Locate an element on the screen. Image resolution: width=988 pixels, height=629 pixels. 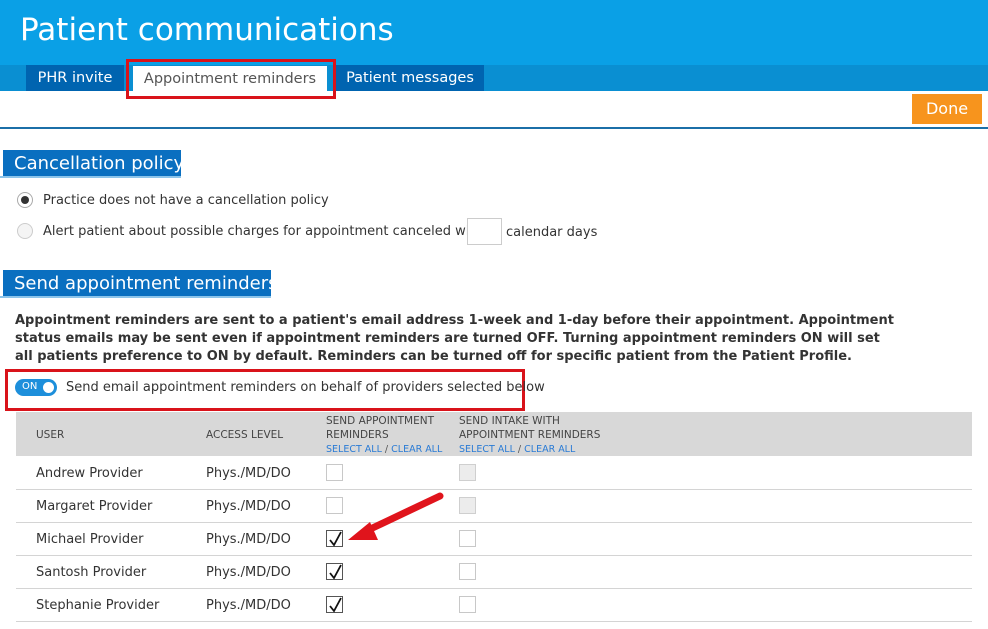
col-send-intake-line2: APPOINTMENT REMINDERS is located at coordinates (530, 435).